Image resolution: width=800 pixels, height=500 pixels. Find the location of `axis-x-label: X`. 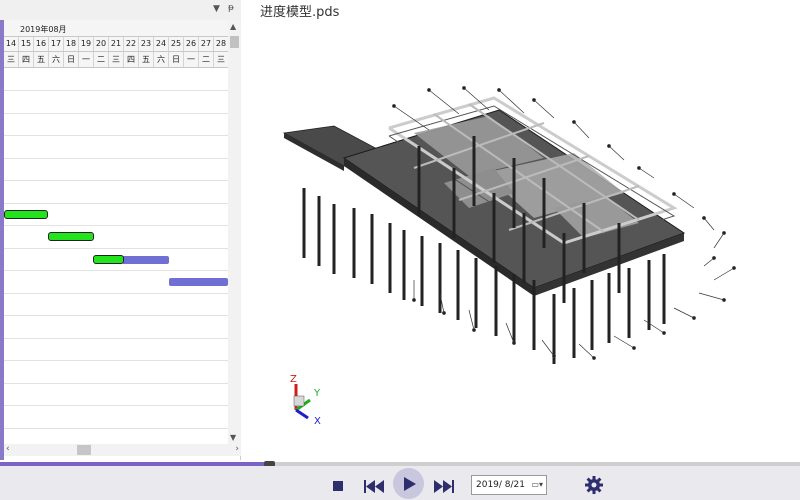

axis-x-label: X is located at coordinates (317, 421).